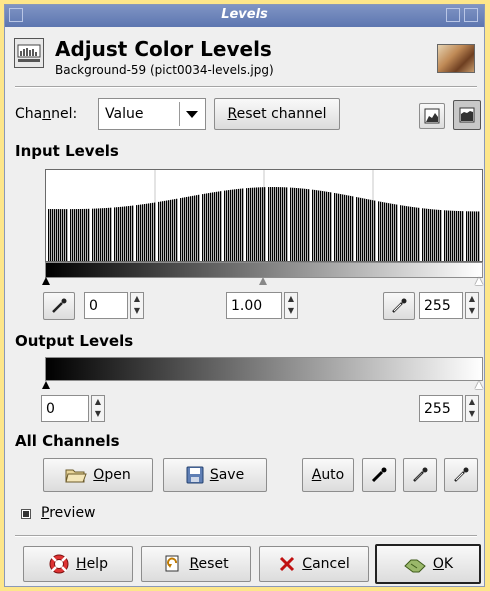 The width and height of the screenshot is (490, 591). Describe the element at coordinates (67, 151) in the screenshot. I see `input-levels-heading: Input Levels` at that location.